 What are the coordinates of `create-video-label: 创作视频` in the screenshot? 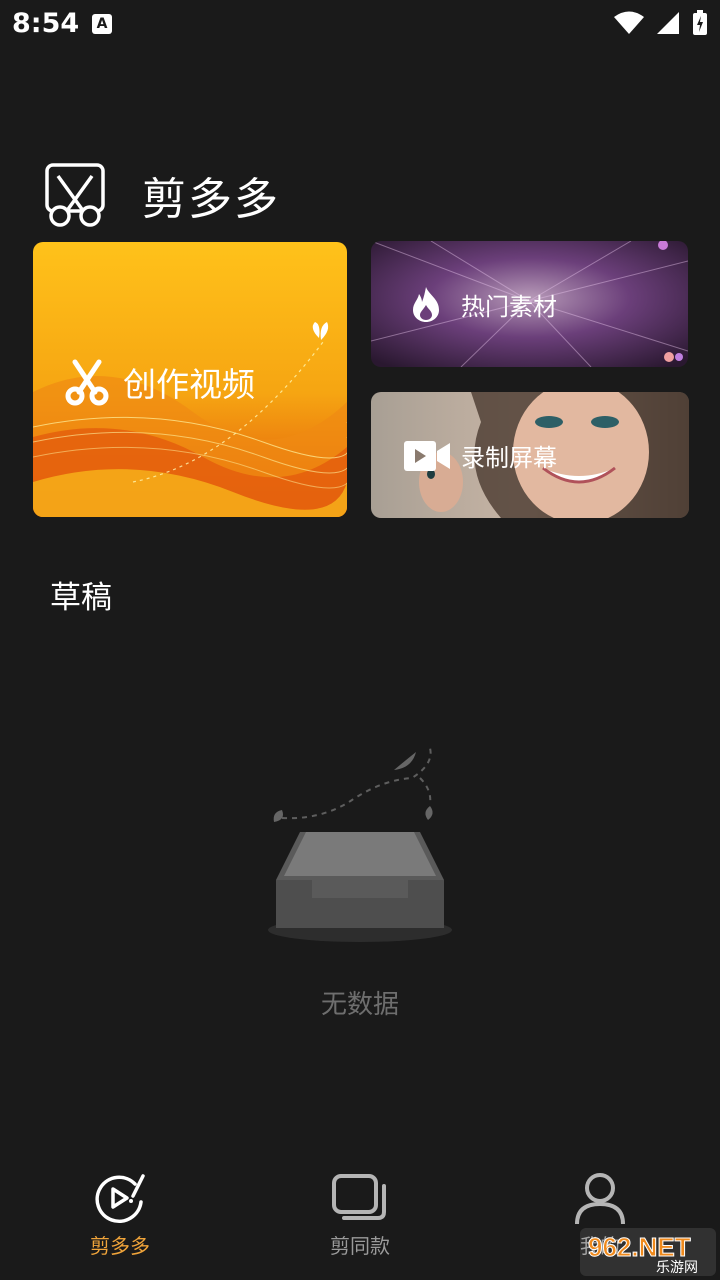 It's located at (189, 384).